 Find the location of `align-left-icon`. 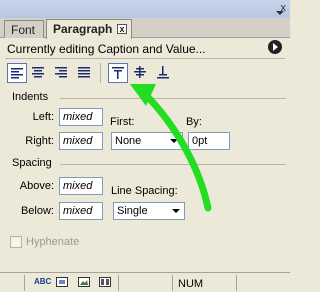

align-left-icon is located at coordinates (17, 73).